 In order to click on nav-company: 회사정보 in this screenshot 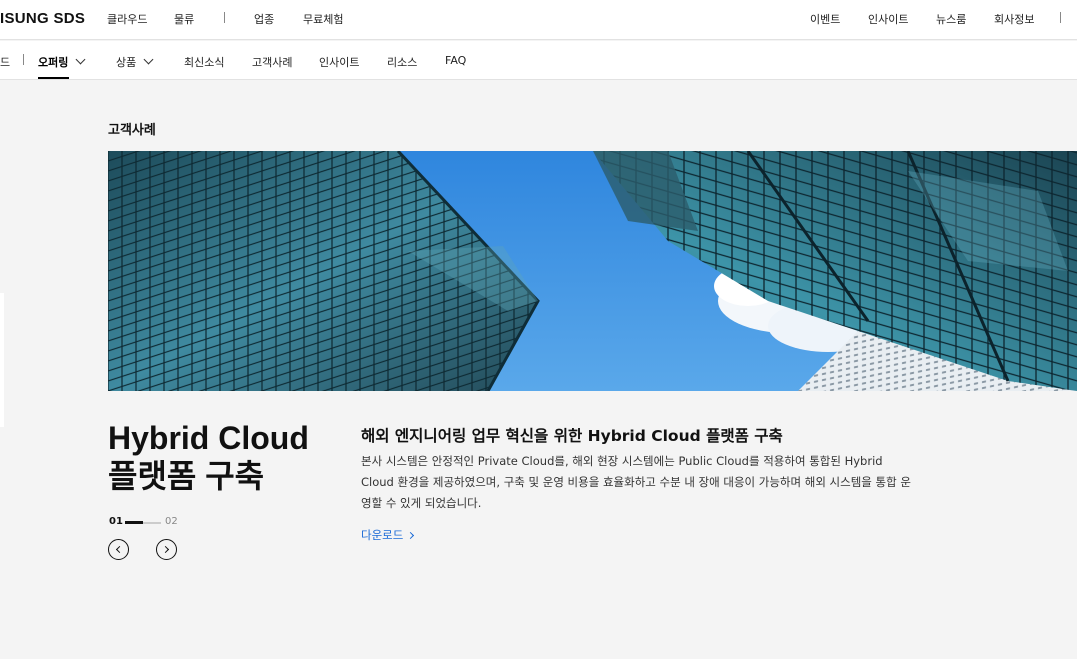, I will do `click(1014, 19)`.